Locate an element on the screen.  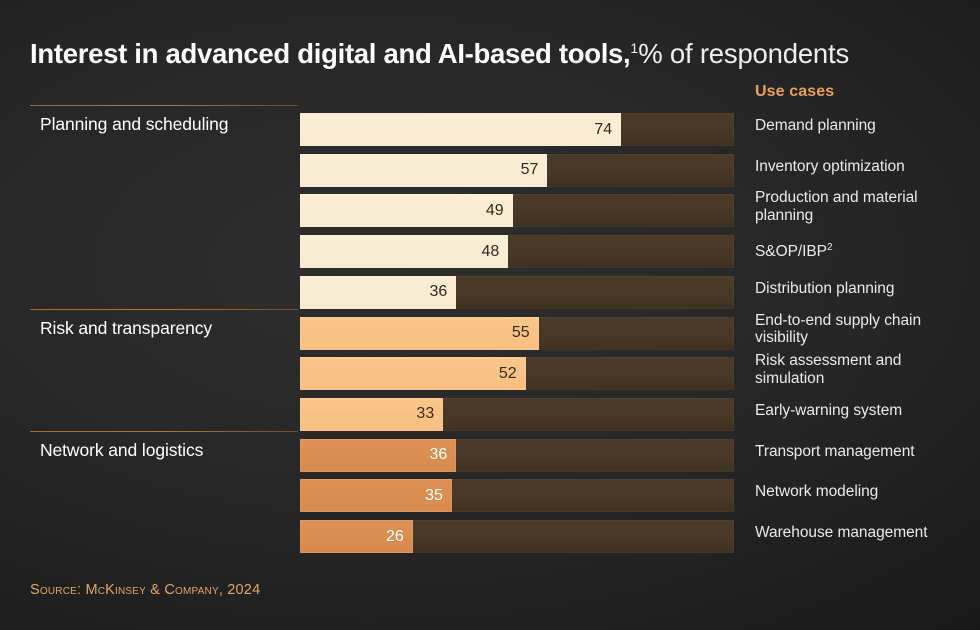
bar-fill: 52 is located at coordinates (413, 374).